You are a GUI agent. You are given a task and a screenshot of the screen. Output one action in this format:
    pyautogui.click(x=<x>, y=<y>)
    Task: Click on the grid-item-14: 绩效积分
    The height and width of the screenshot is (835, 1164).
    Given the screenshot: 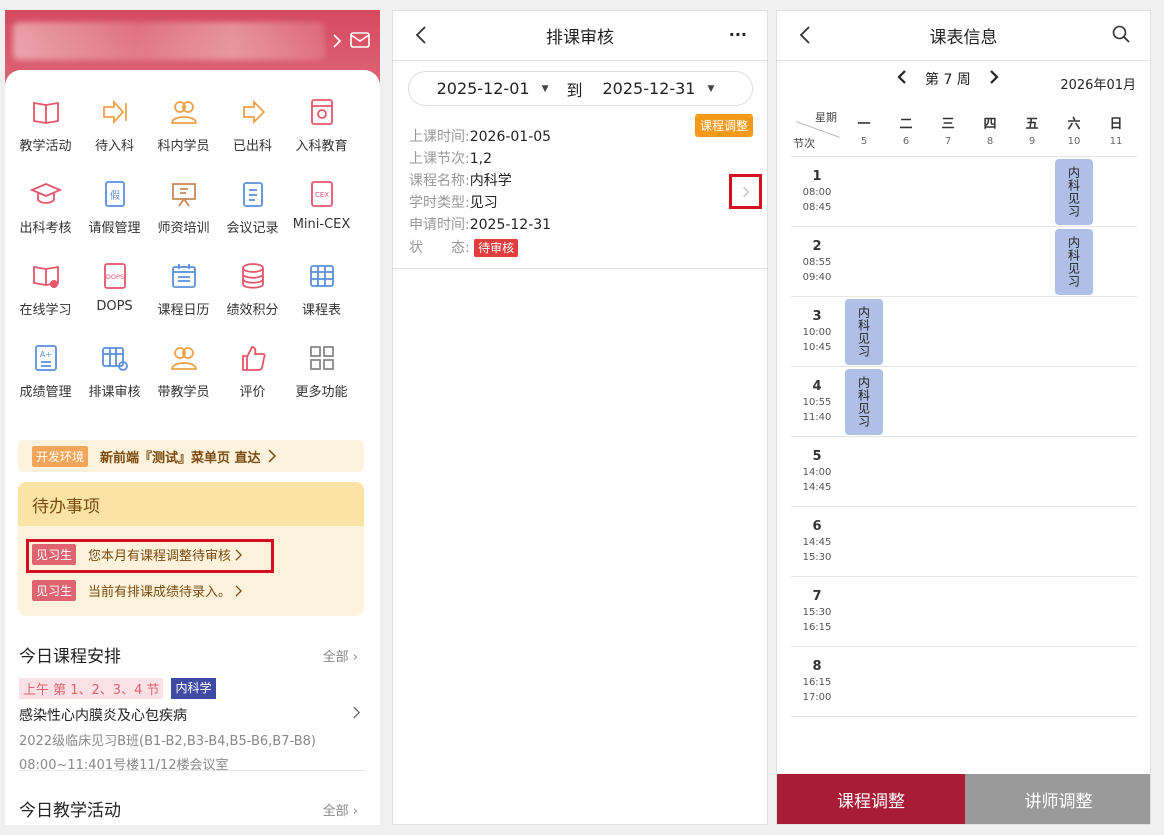 What is the action you would take?
    pyautogui.click(x=252, y=288)
    